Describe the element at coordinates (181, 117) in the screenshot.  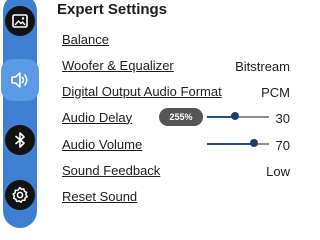
I see `audio-delay-badge: 255%` at that location.